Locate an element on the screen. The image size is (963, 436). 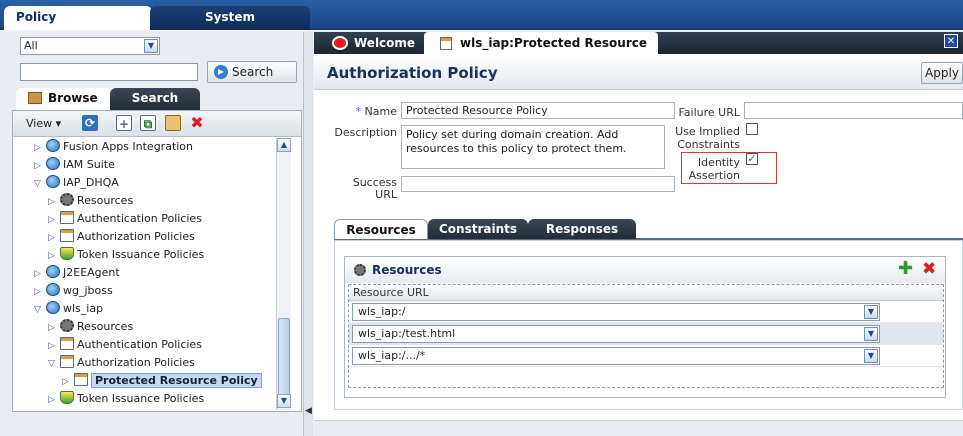
open-folder-icon is located at coordinates (173, 123).